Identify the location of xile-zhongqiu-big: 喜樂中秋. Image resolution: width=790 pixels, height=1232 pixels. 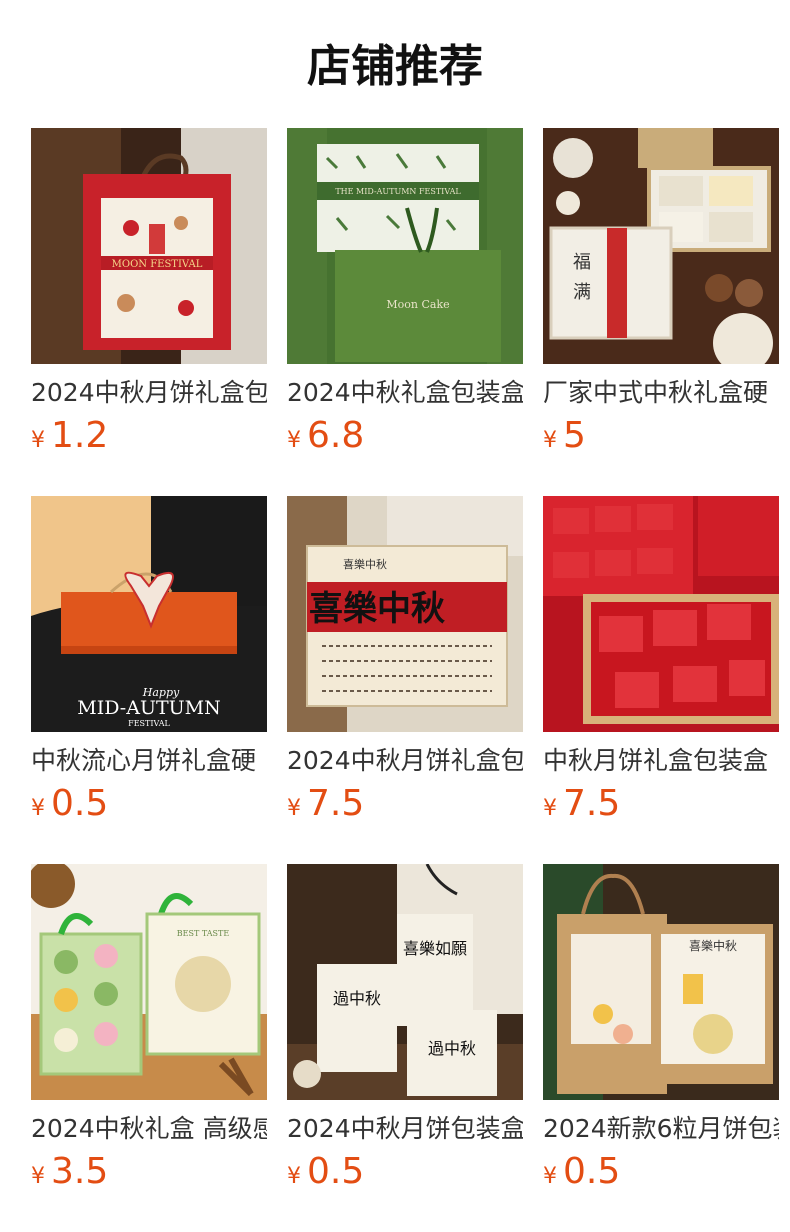
(377, 609).